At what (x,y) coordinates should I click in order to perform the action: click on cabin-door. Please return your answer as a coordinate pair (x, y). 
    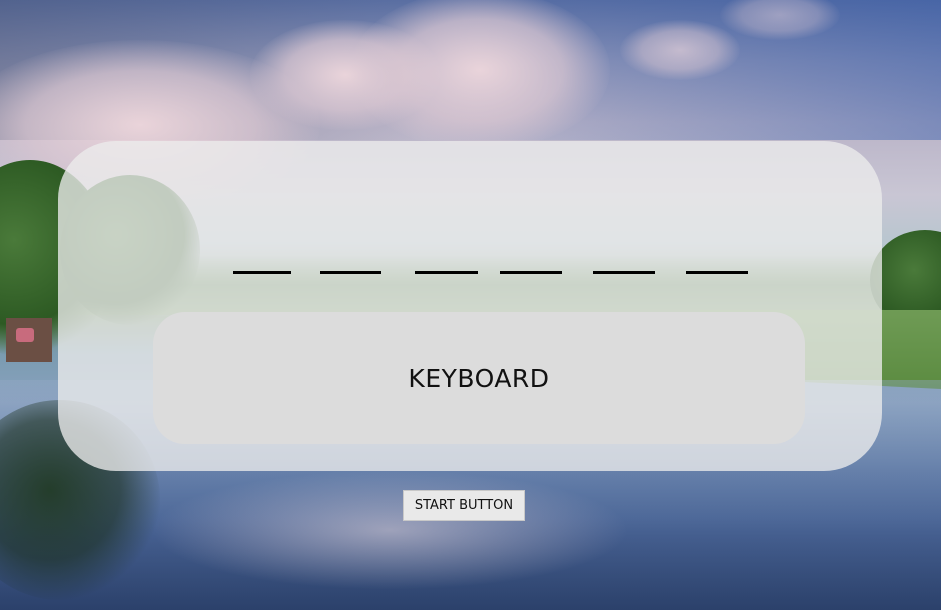
    Looking at the image, I should click on (25, 335).